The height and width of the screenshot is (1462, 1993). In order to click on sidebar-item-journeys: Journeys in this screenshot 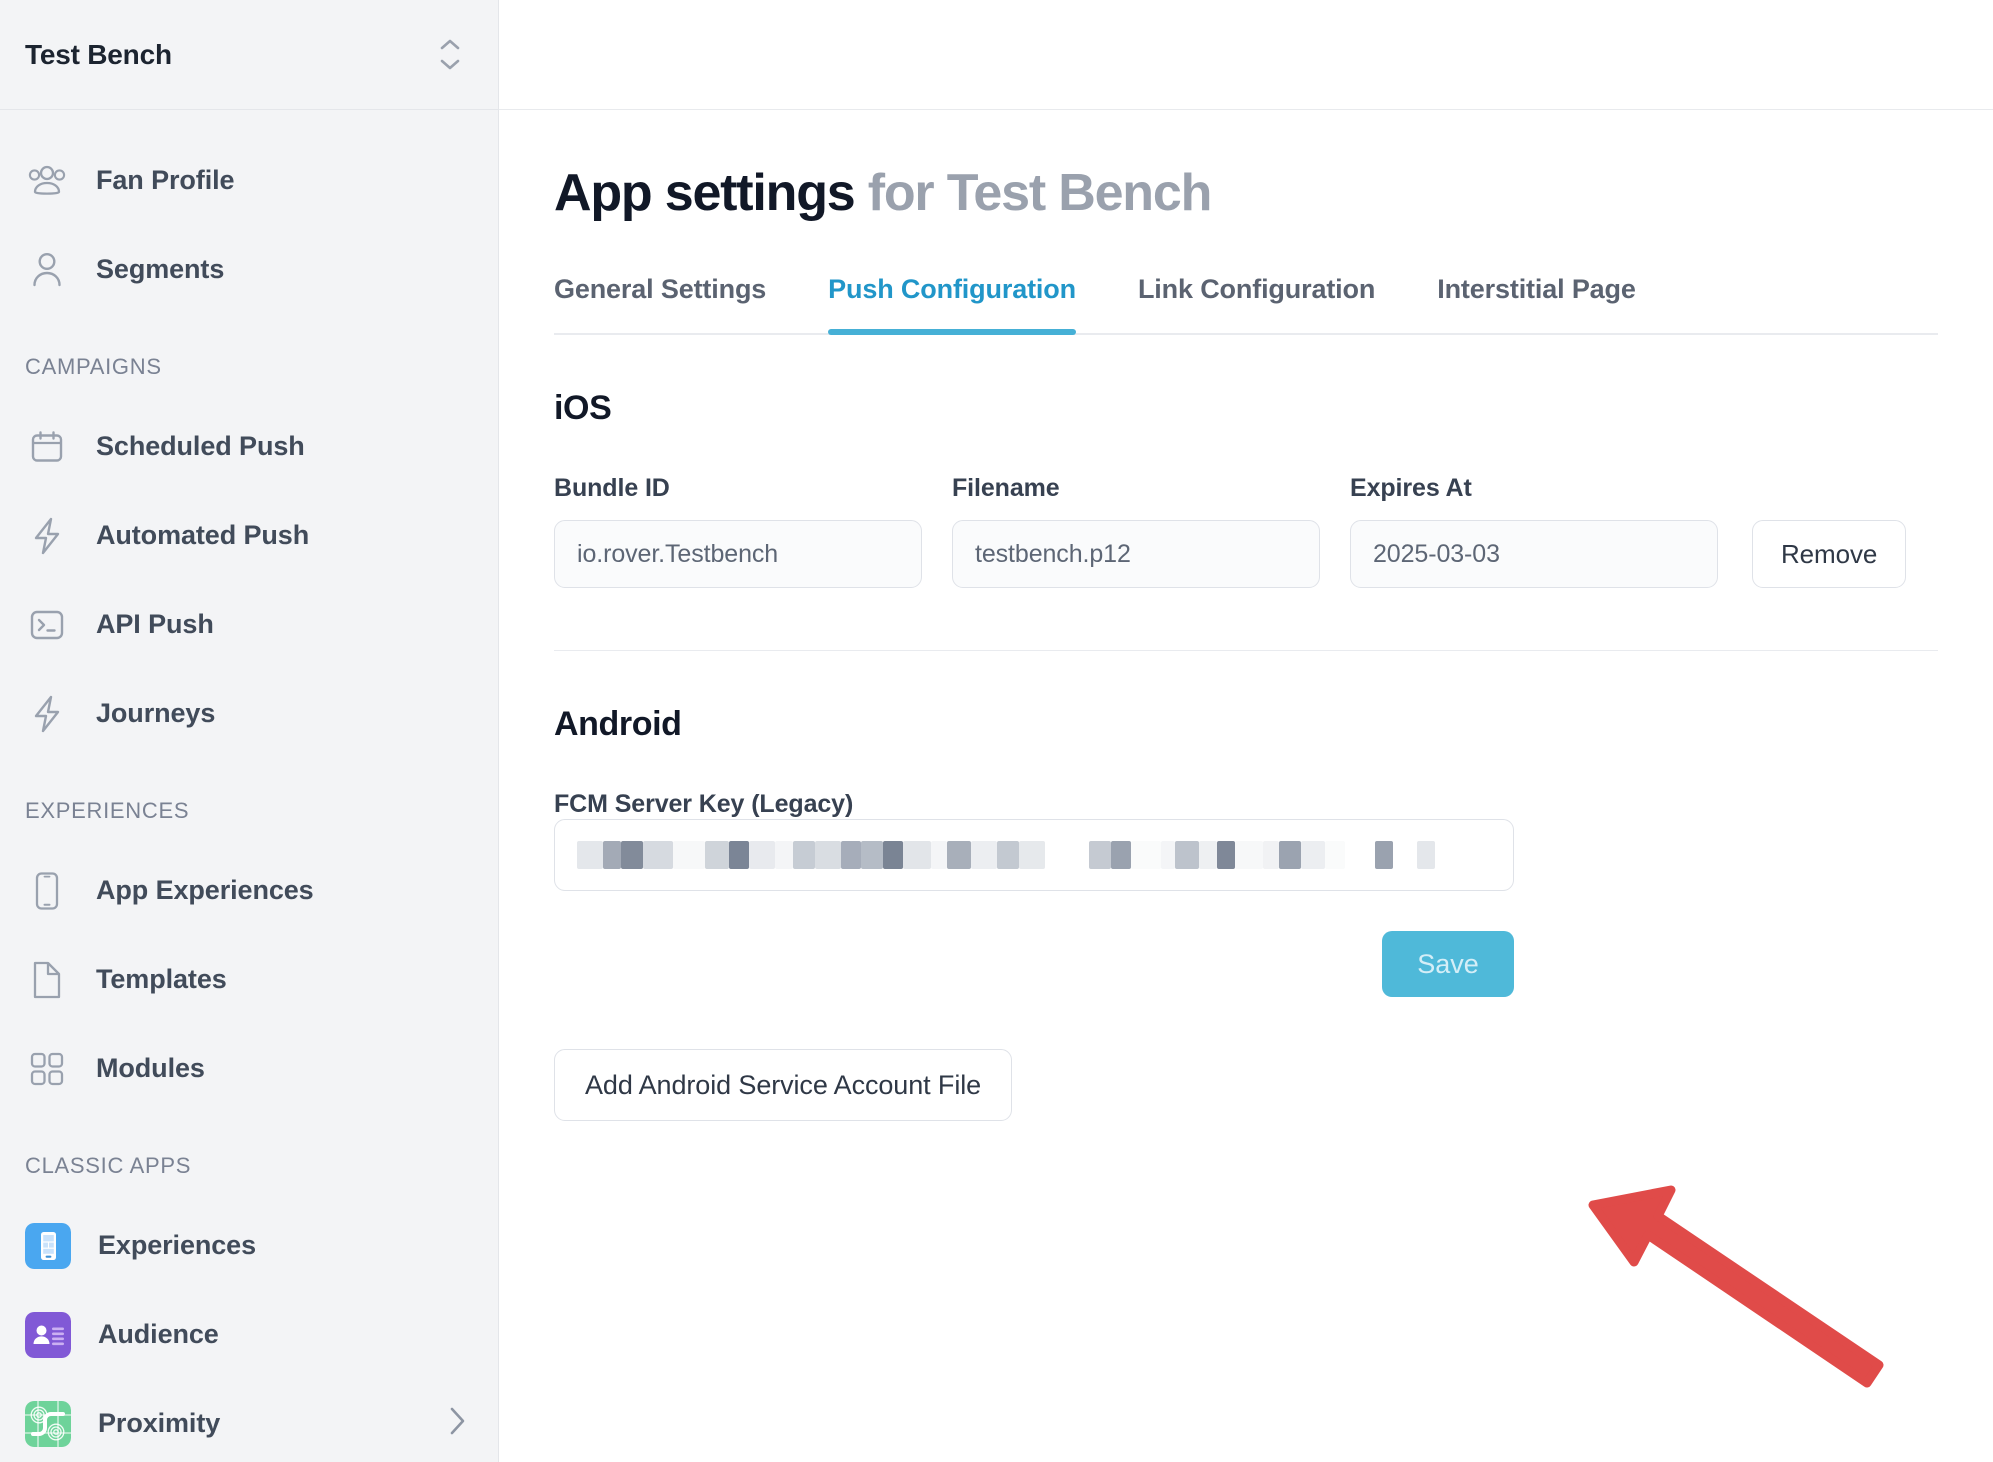, I will do `click(249, 713)`.